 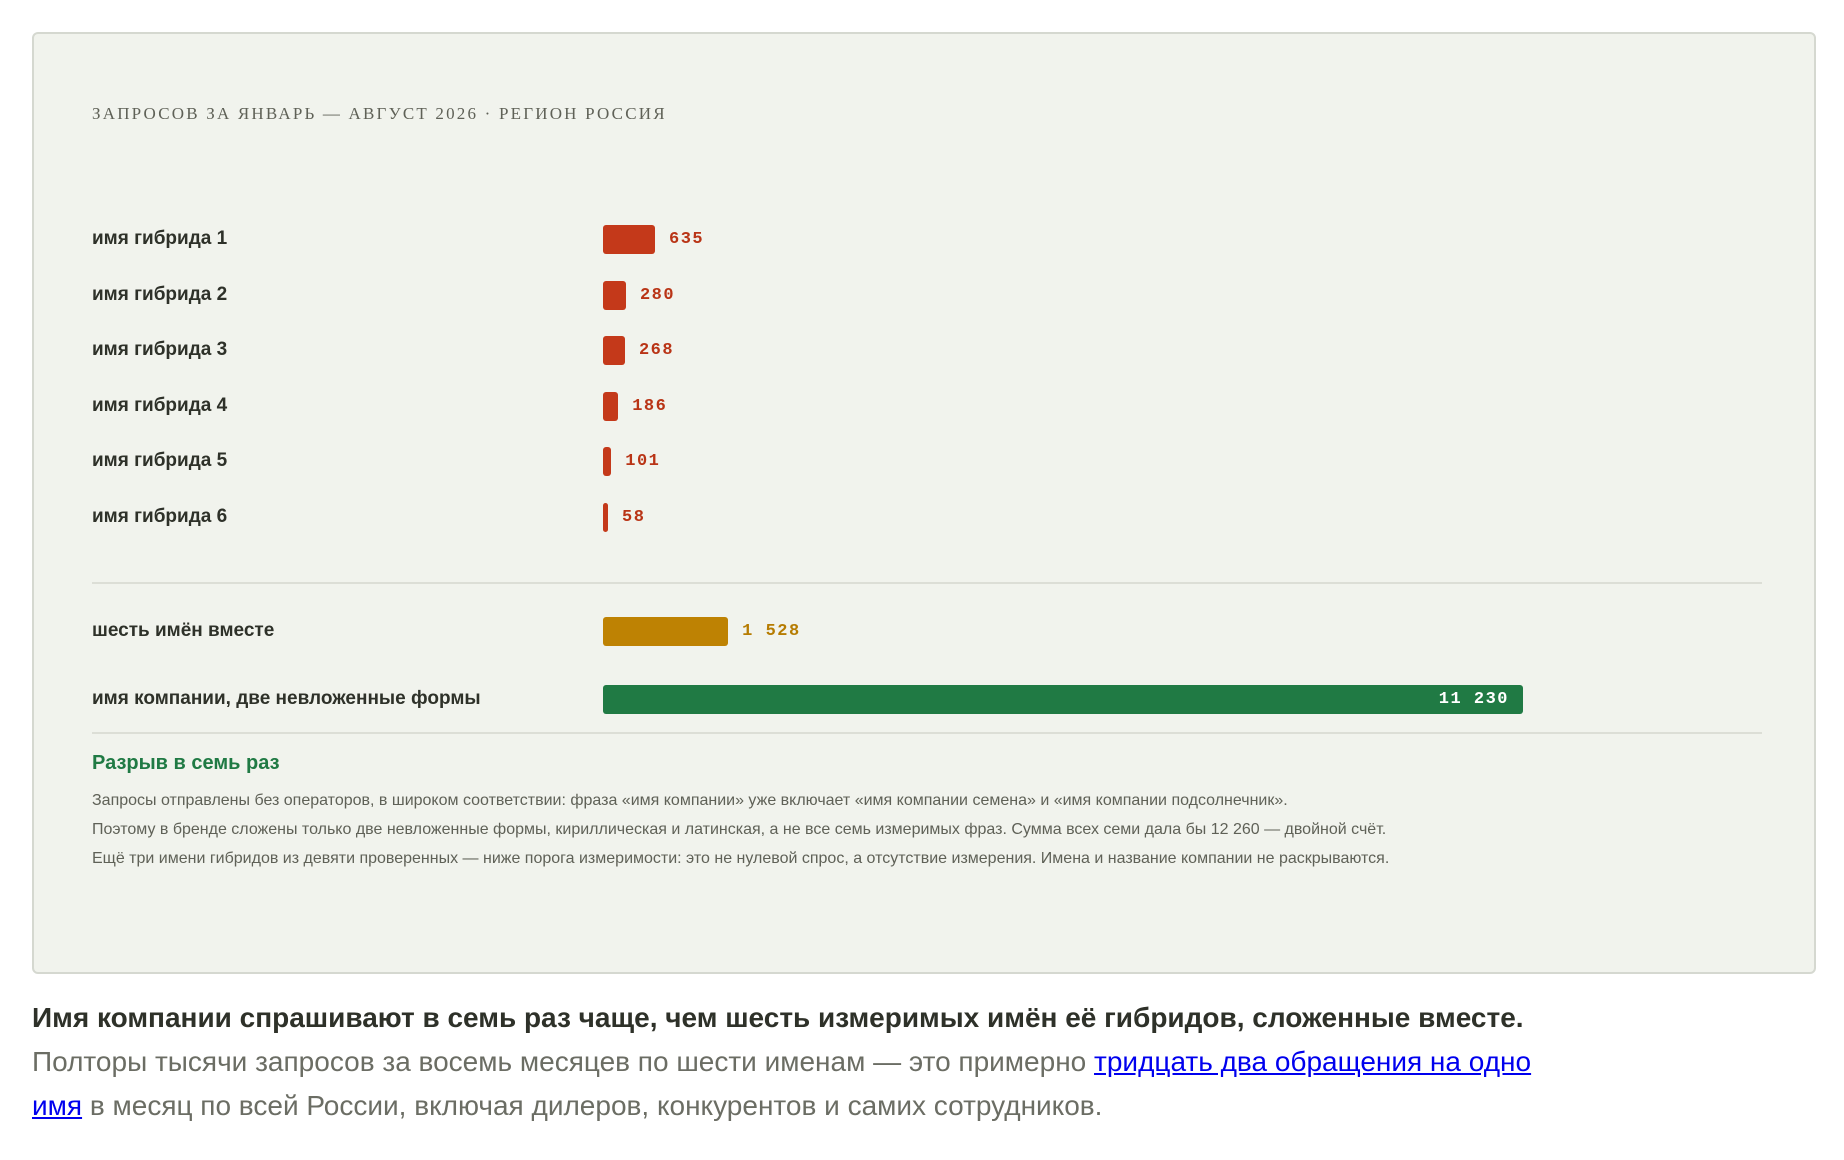 What do you see at coordinates (643, 461) in the screenshot?
I see `value-label: 101` at bounding box center [643, 461].